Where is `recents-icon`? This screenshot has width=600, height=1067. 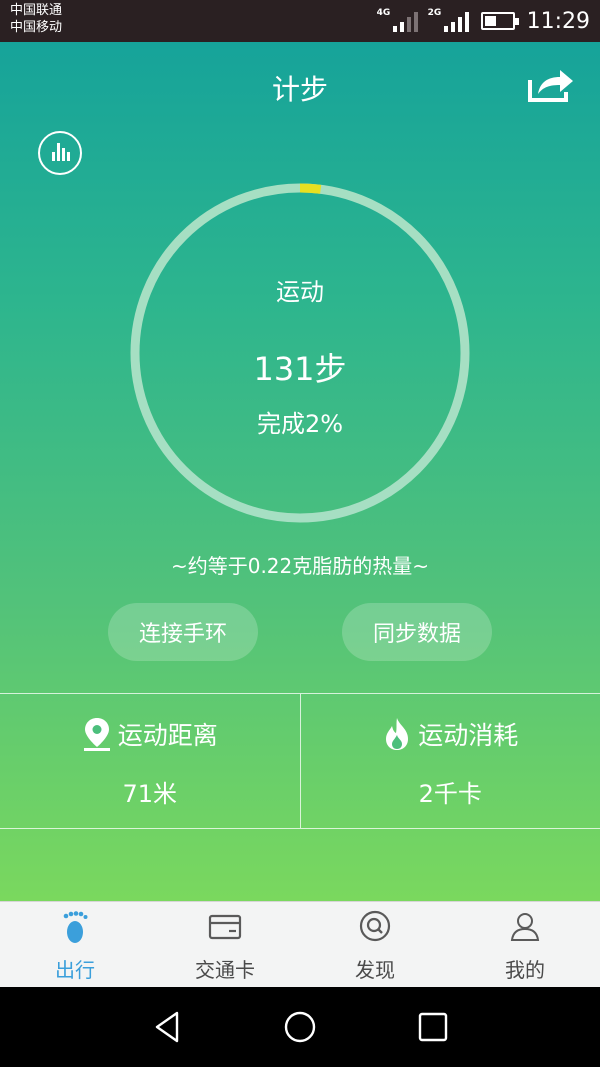
recents-icon is located at coordinates (433, 1027).